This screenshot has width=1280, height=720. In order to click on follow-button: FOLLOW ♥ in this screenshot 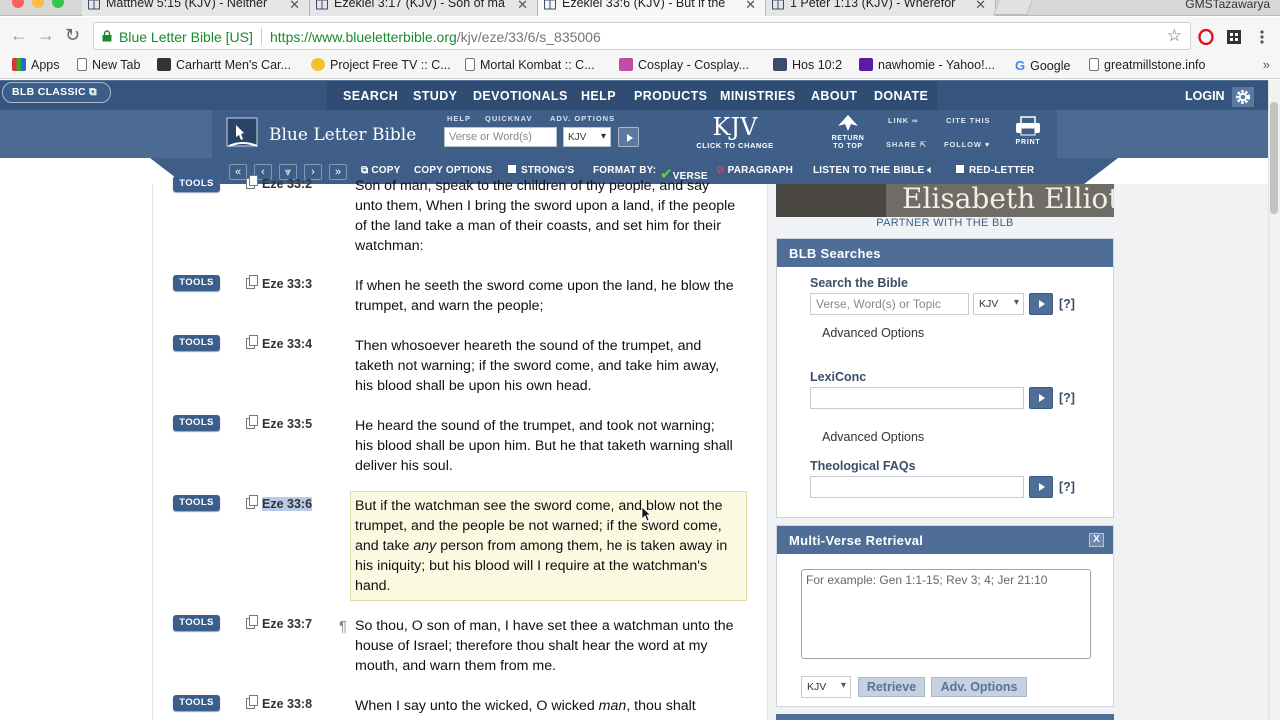, I will do `click(967, 144)`.